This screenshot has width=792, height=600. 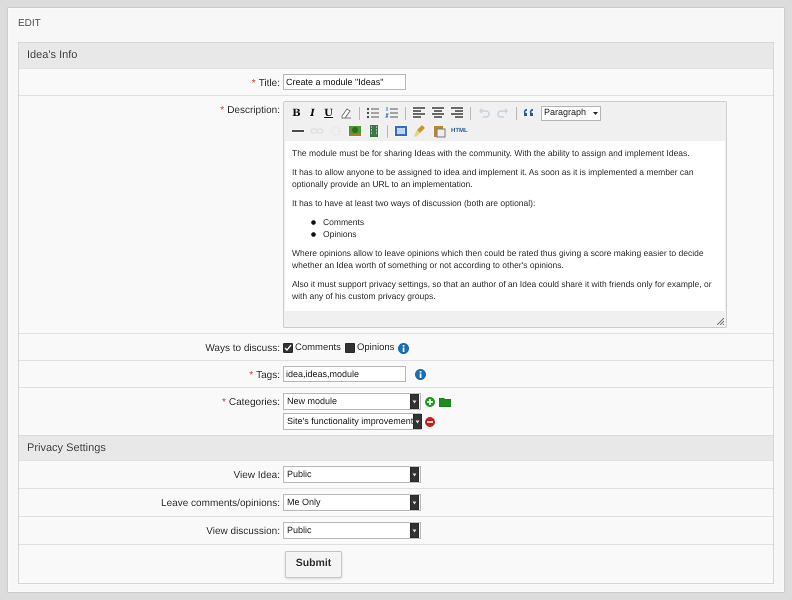 What do you see at coordinates (312, 113) in the screenshot?
I see `italic-button: I` at bounding box center [312, 113].